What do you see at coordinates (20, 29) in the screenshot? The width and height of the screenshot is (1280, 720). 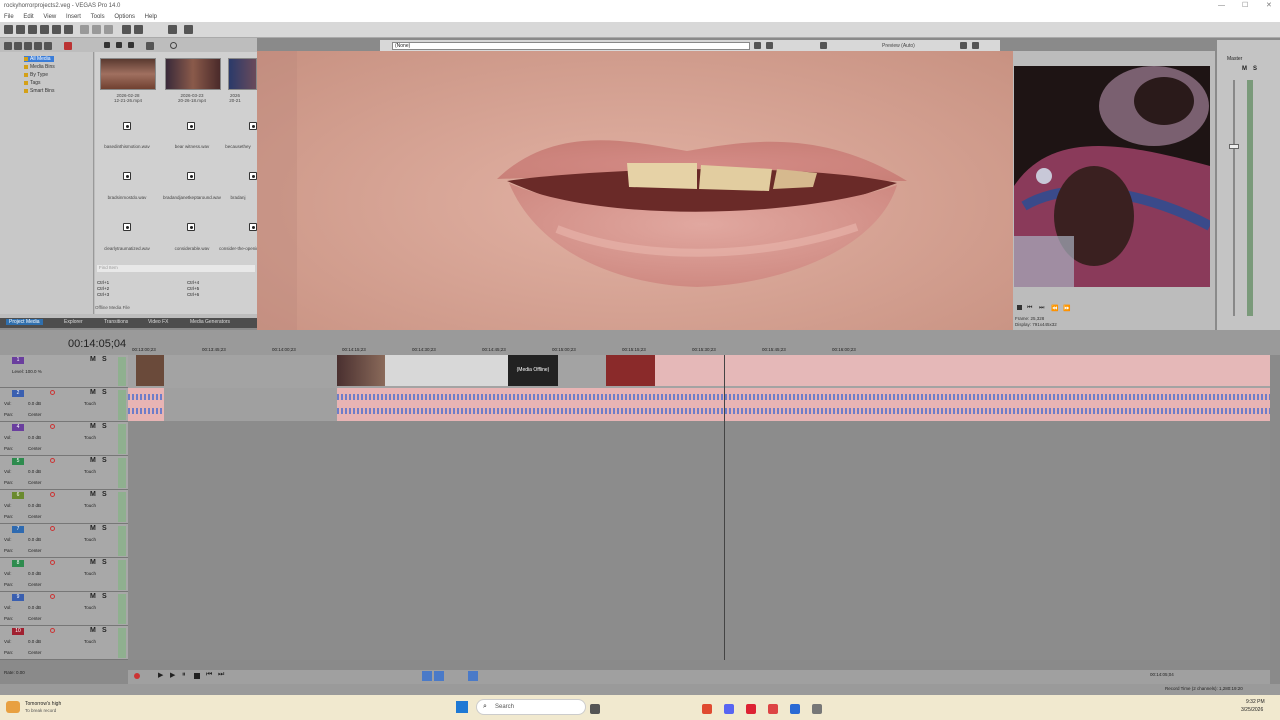 I see `open-icon` at bounding box center [20, 29].